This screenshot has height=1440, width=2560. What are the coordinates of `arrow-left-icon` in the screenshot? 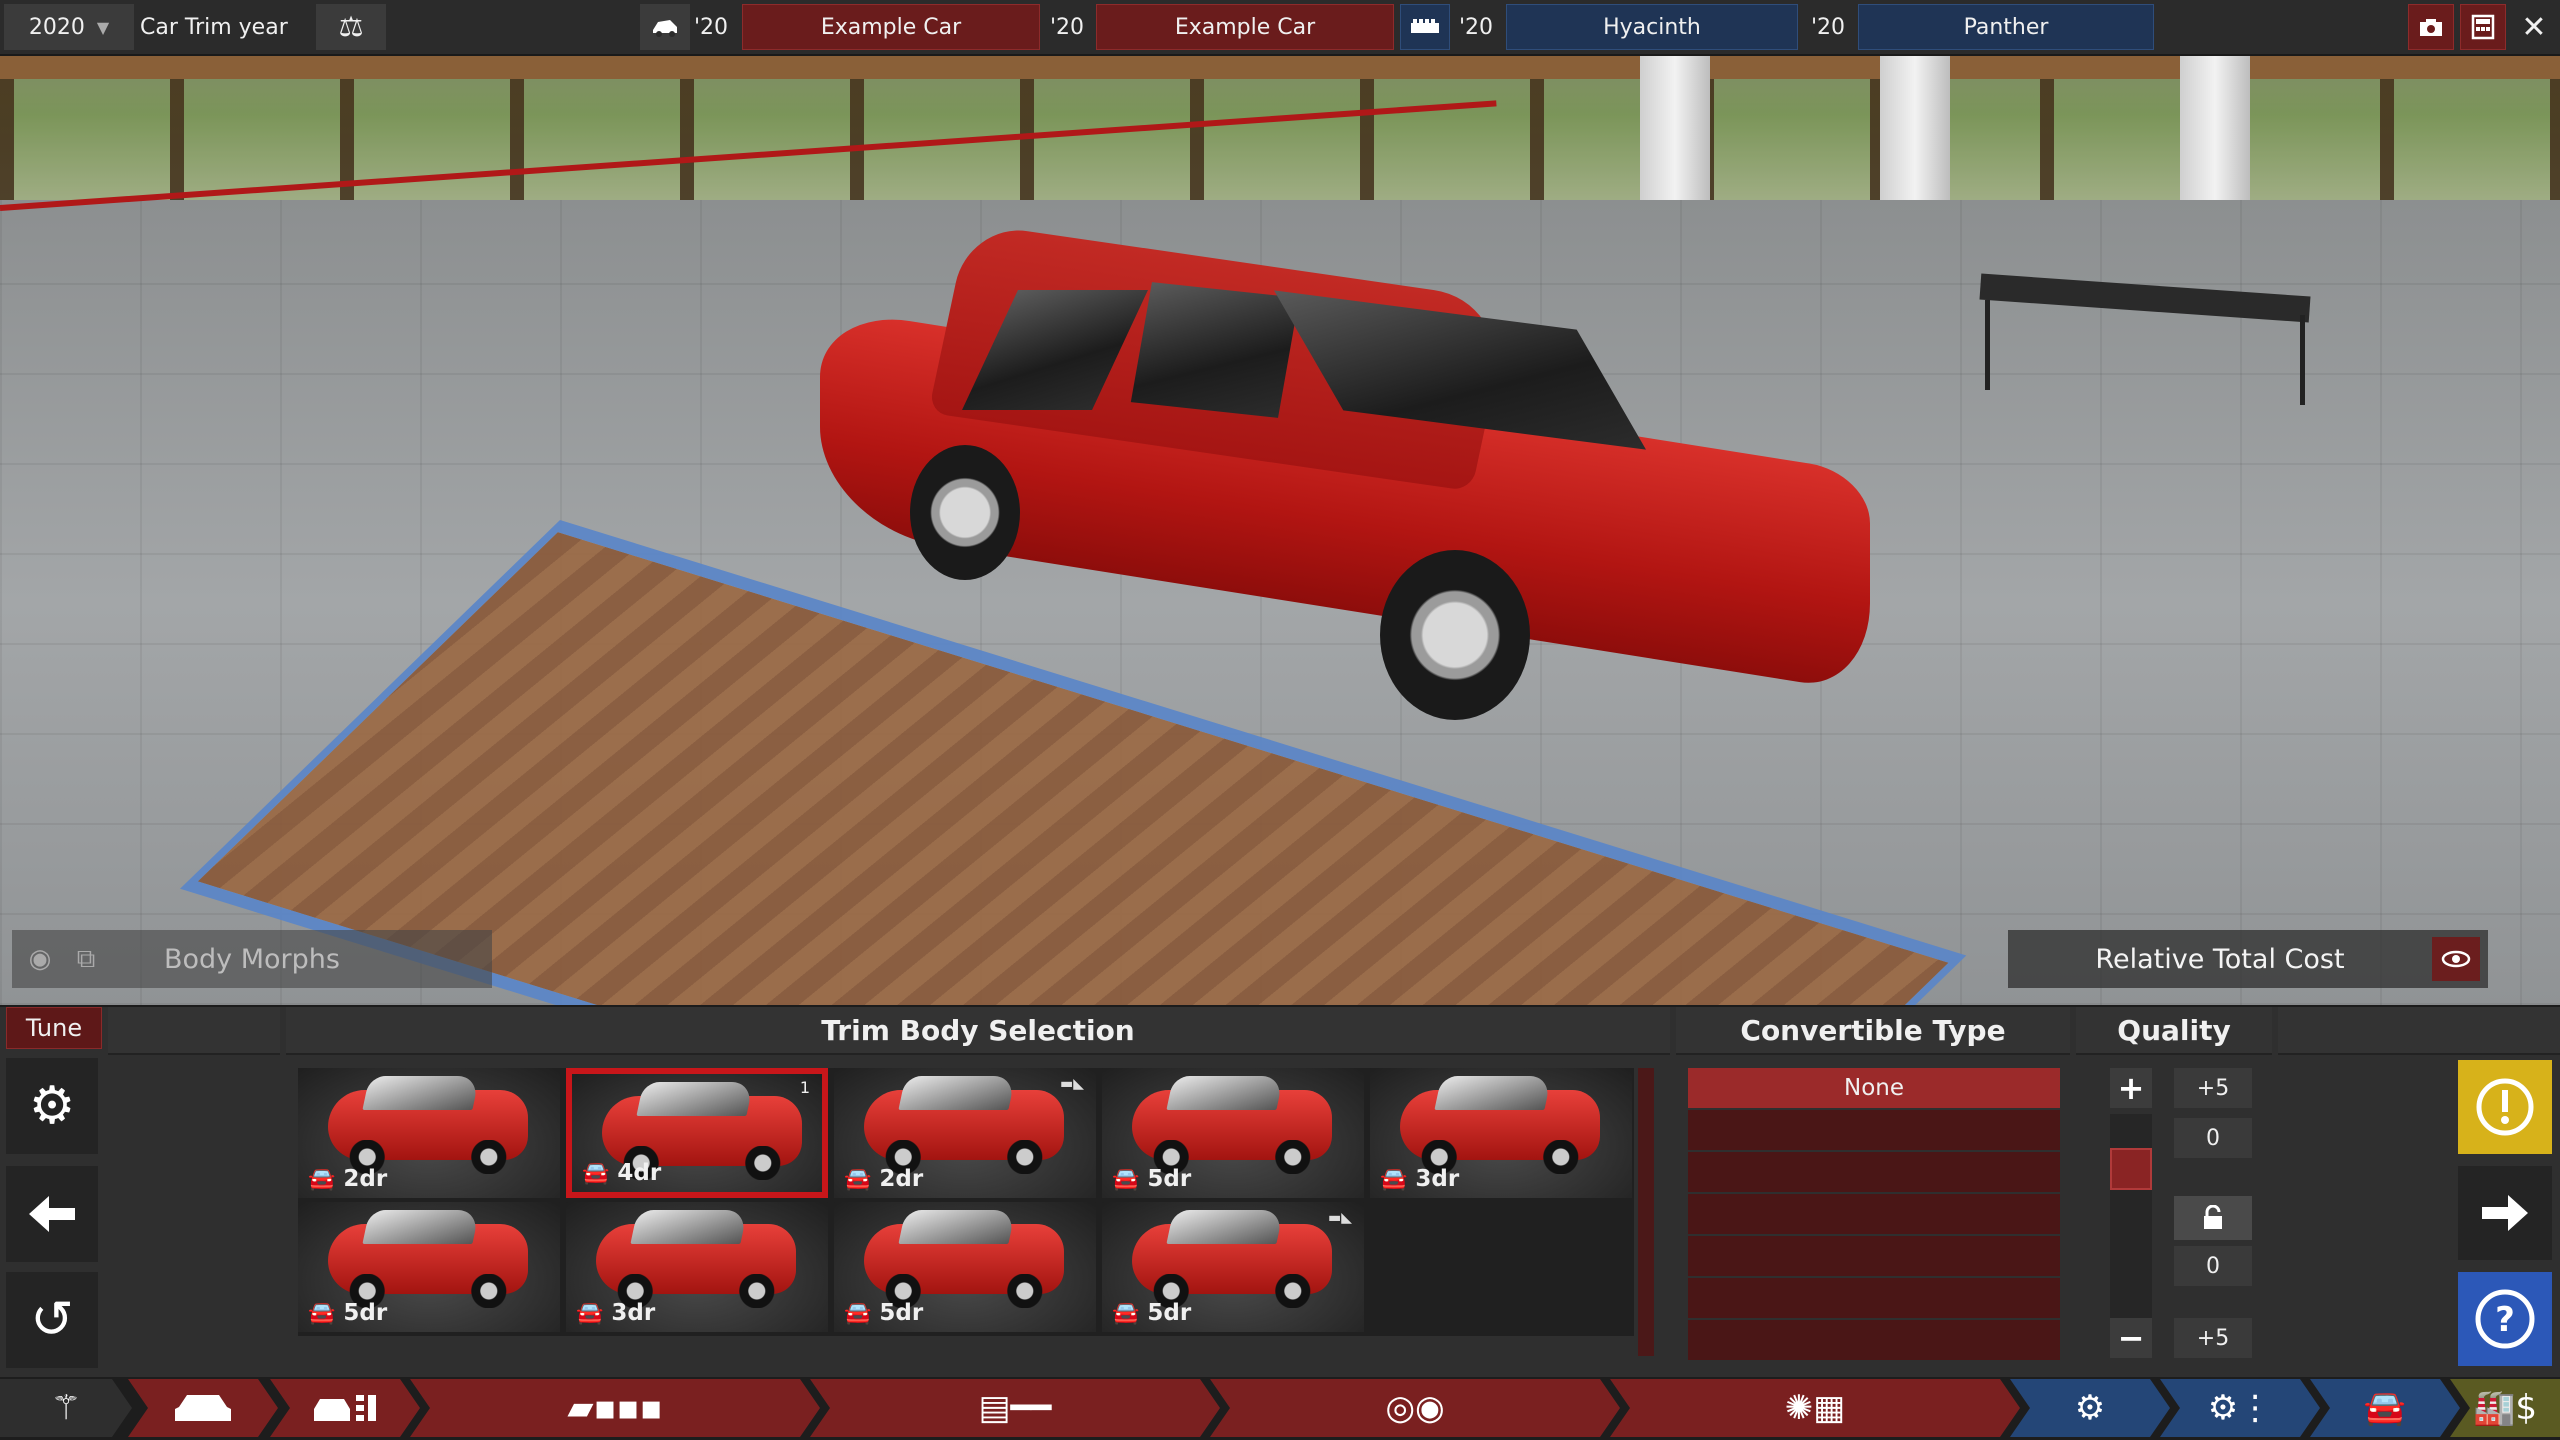 It's located at (52, 1214).